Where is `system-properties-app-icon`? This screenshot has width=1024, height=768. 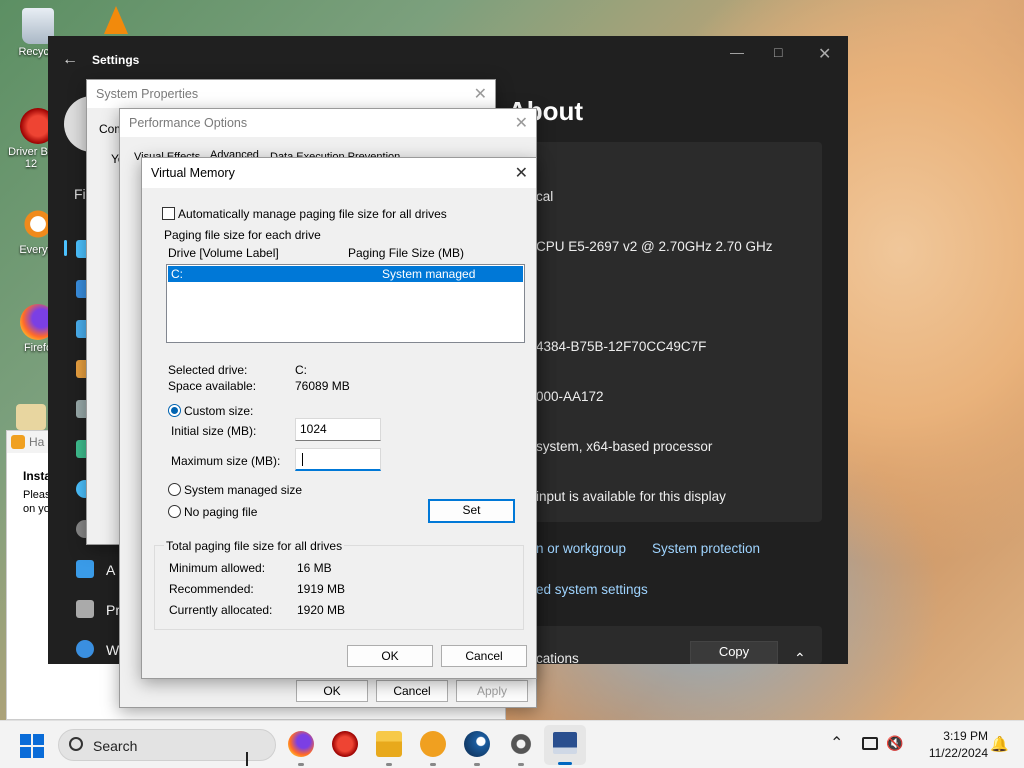 system-properties-app-icon is located at coordinates (565, 743).